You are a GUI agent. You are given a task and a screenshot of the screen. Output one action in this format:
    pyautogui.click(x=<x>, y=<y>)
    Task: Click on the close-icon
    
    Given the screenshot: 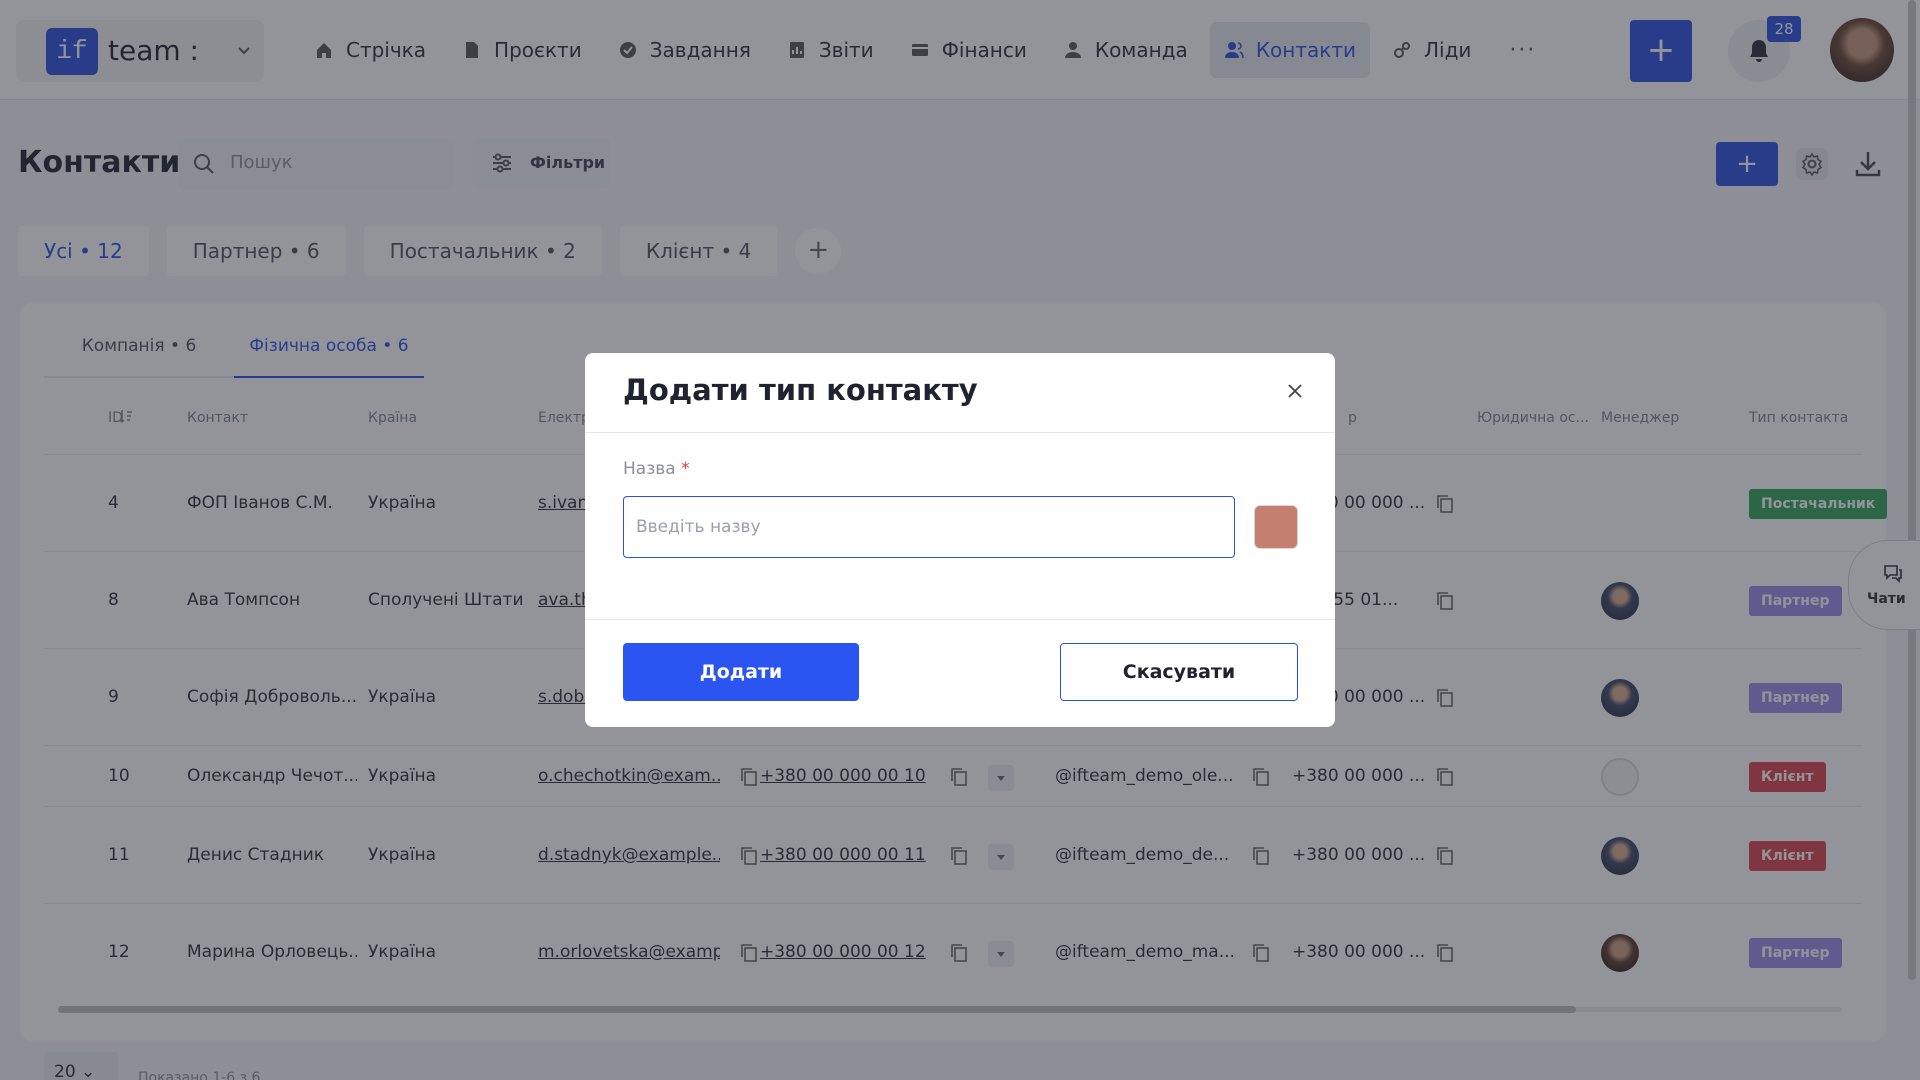 What is the action you would take?
    pyautogui.click(x=1295, y=391)
    